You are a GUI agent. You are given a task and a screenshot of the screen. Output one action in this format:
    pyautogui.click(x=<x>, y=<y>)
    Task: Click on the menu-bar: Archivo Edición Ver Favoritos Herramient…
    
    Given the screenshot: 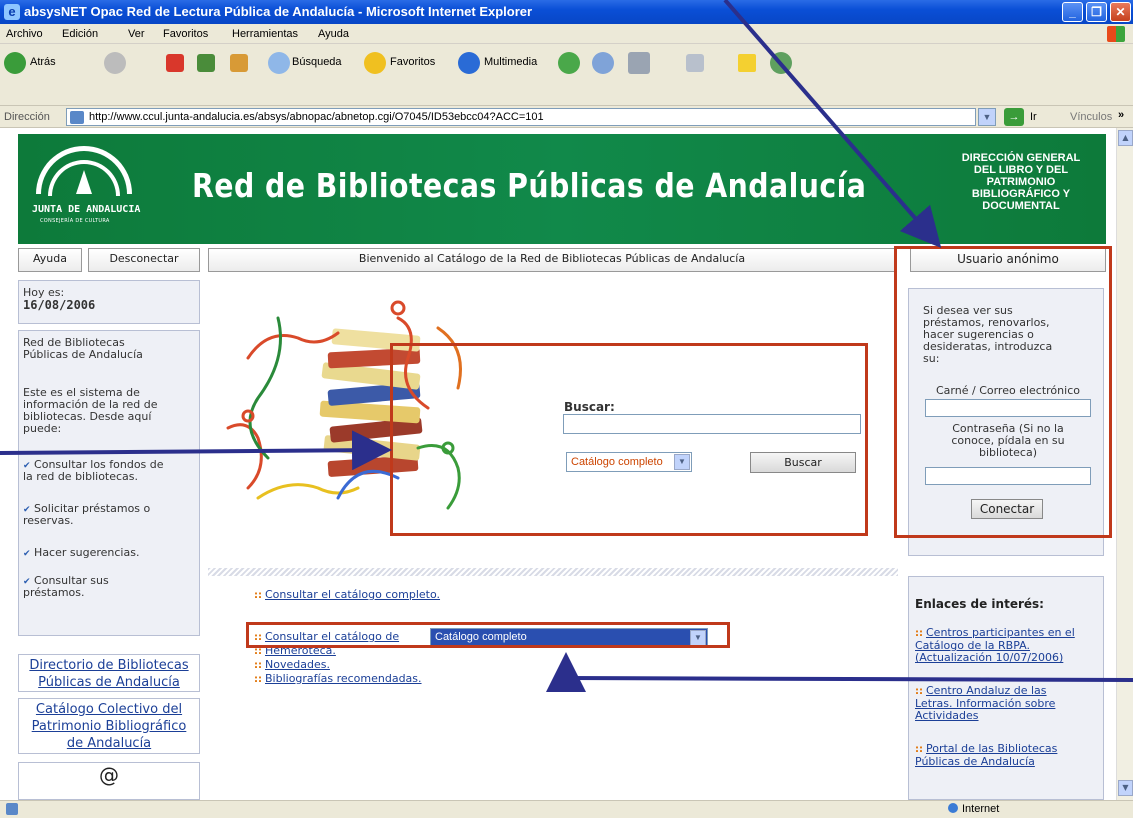 What is the action you would take?
    pyautogui.click(x=566, y=34)
    